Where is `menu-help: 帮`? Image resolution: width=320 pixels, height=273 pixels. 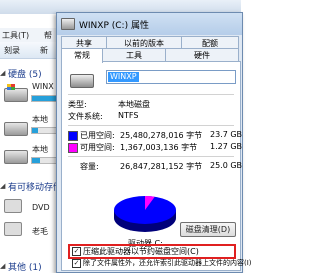
menu-help: 帮 is located at coordinates (48, 35).